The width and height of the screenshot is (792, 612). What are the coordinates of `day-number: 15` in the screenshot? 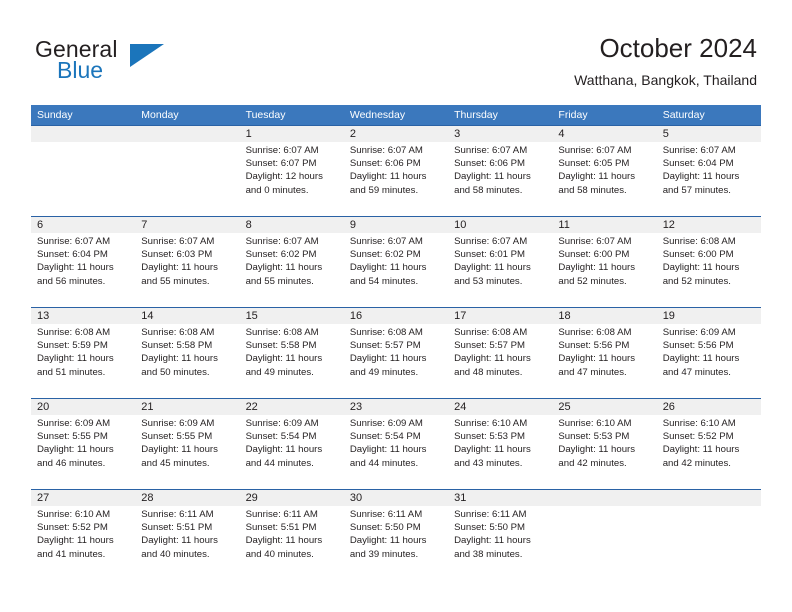 It's located at (292, 316).